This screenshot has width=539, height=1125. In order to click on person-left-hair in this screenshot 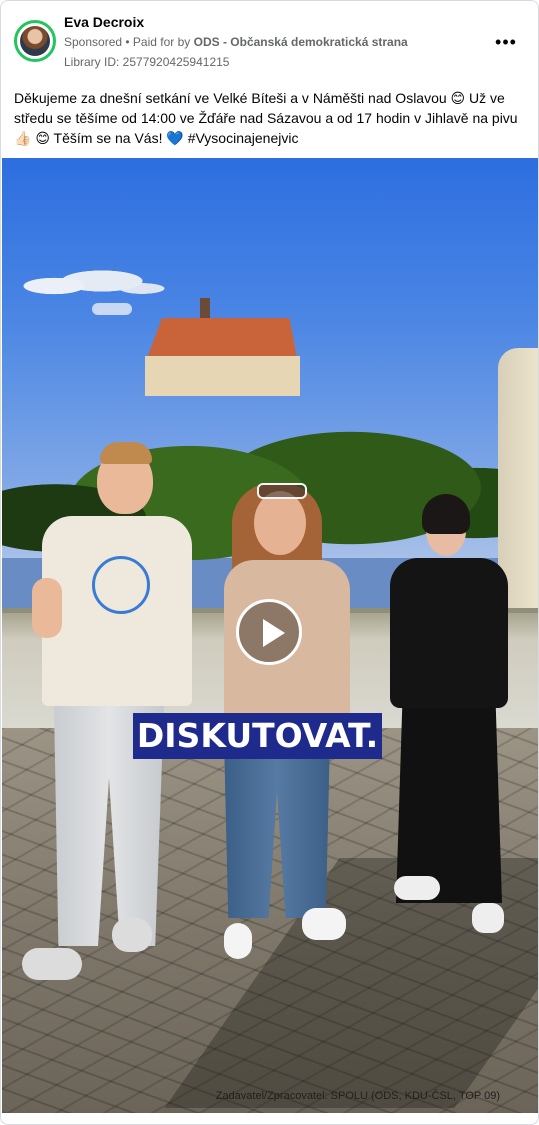, I will do `click(126, 453)`.